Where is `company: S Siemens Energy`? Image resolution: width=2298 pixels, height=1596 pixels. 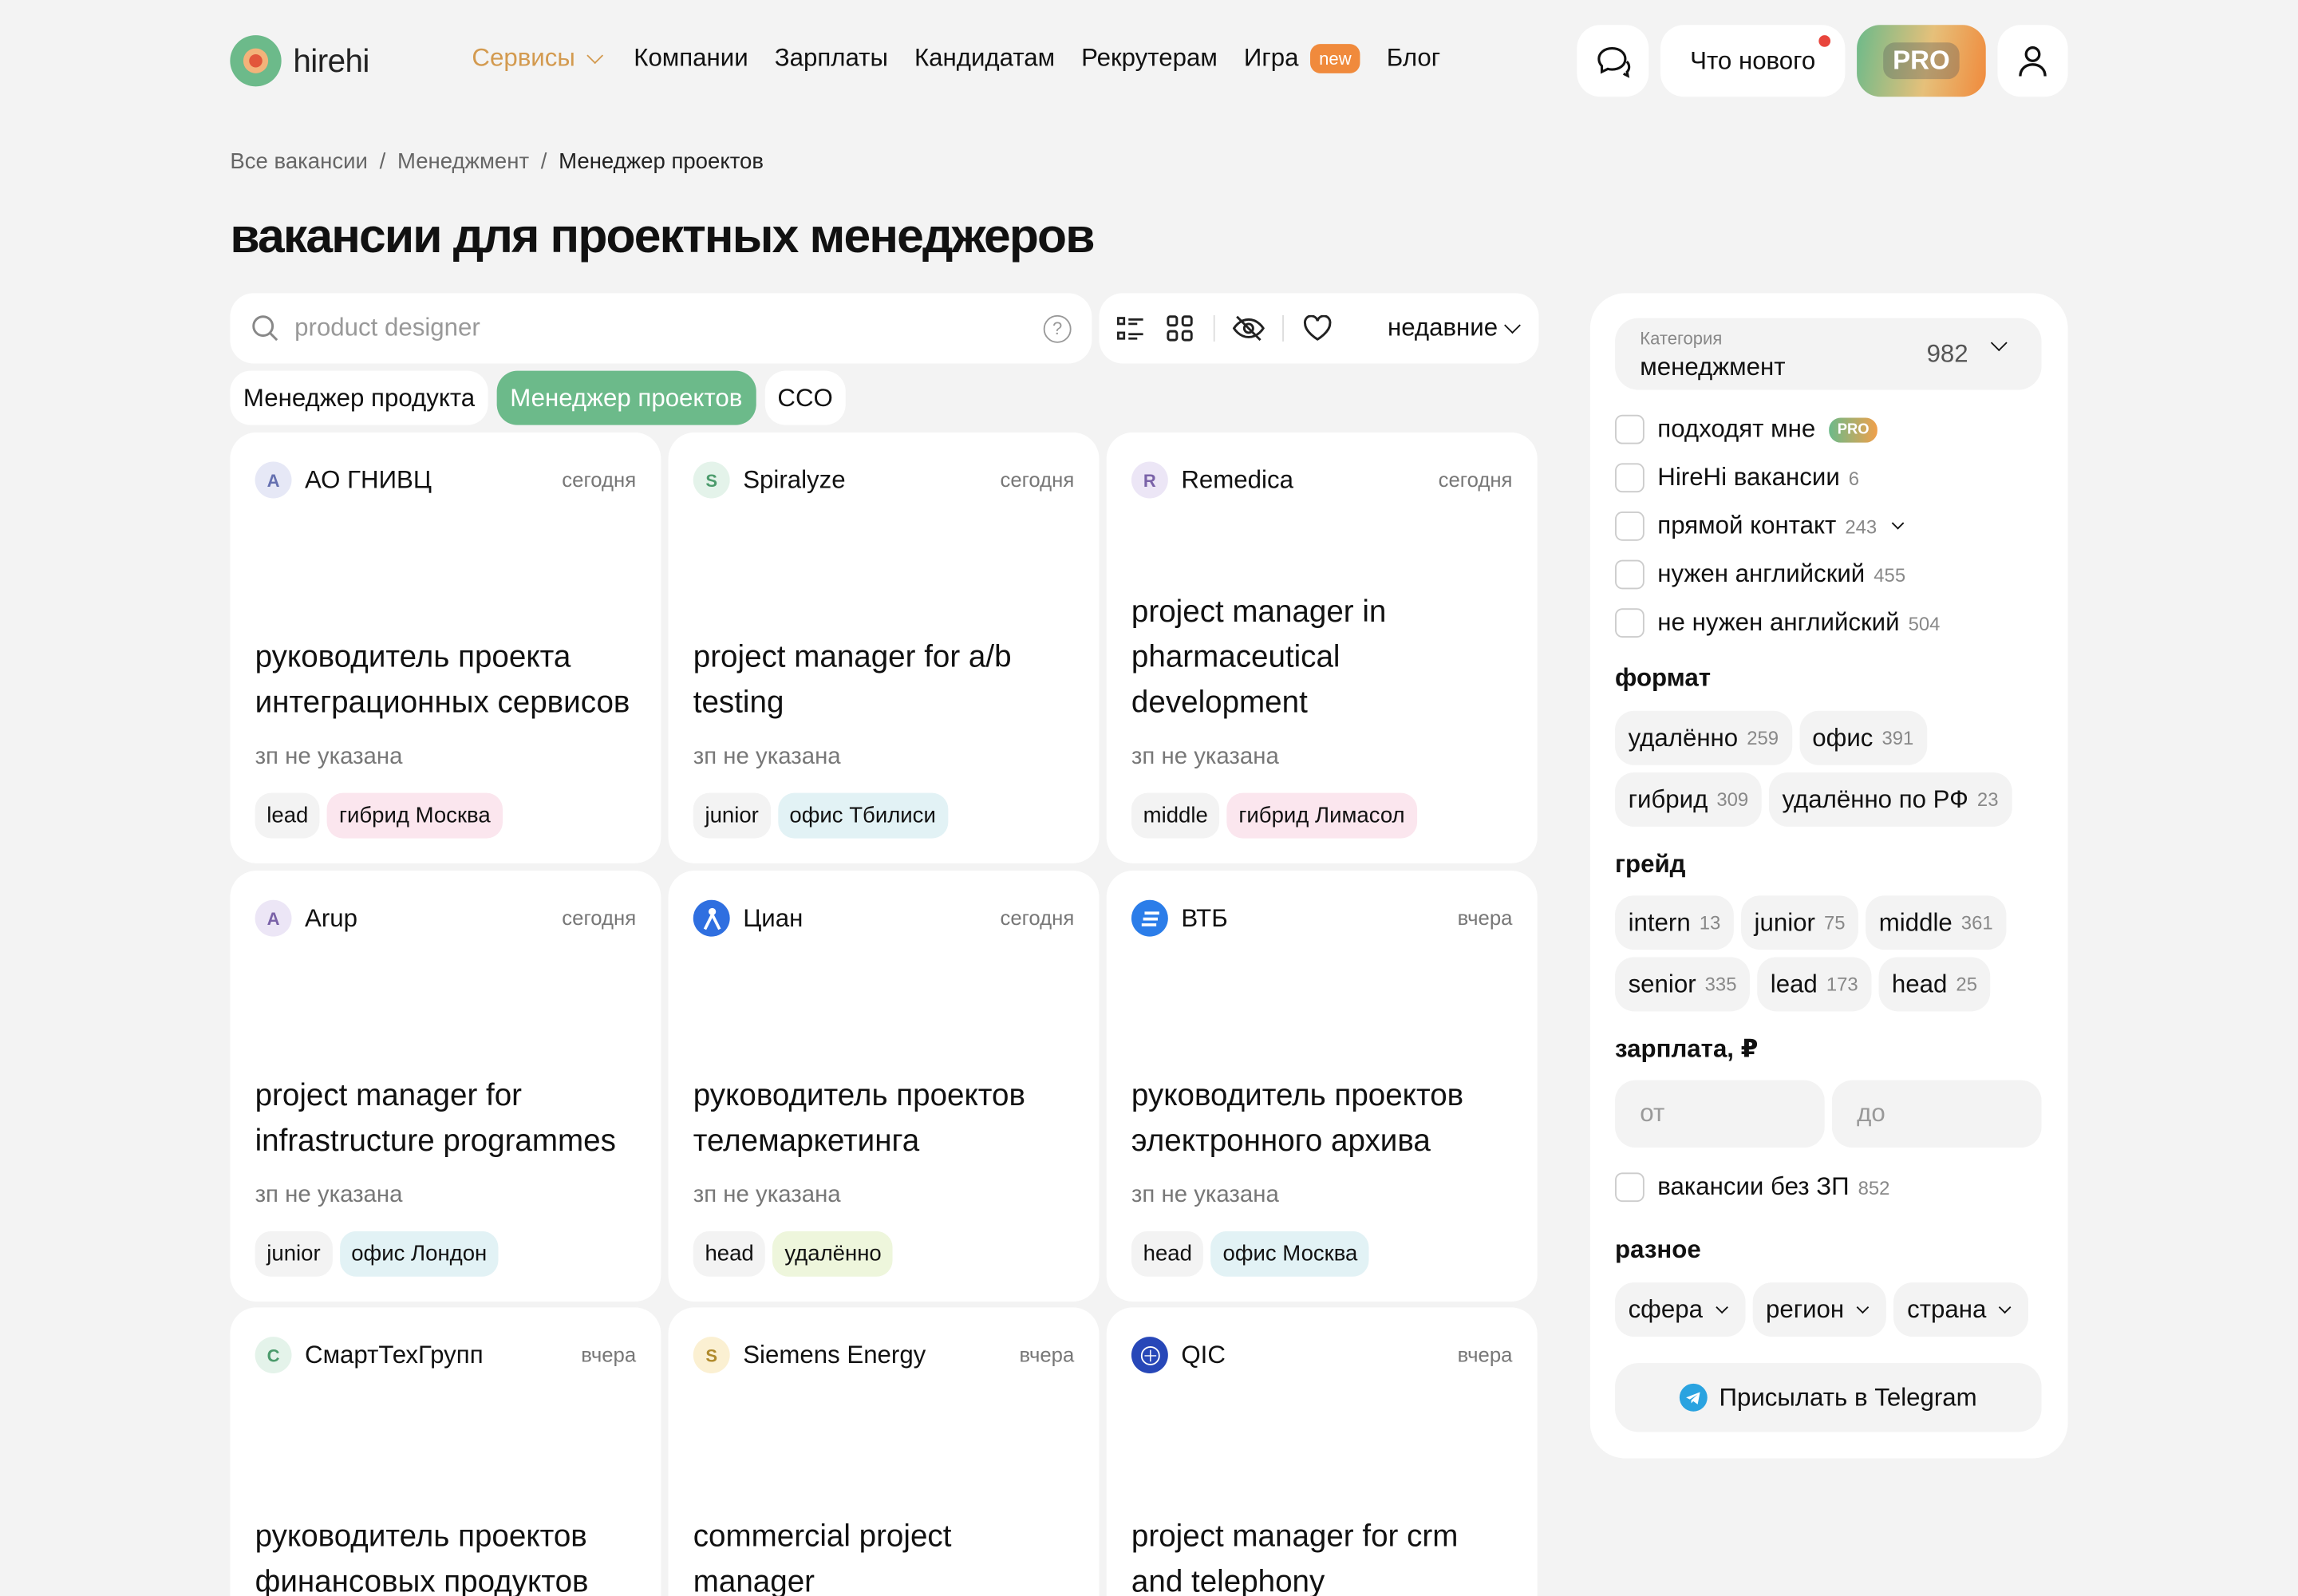 company: S Siemens Energy is located at coordinates (809, 1355).